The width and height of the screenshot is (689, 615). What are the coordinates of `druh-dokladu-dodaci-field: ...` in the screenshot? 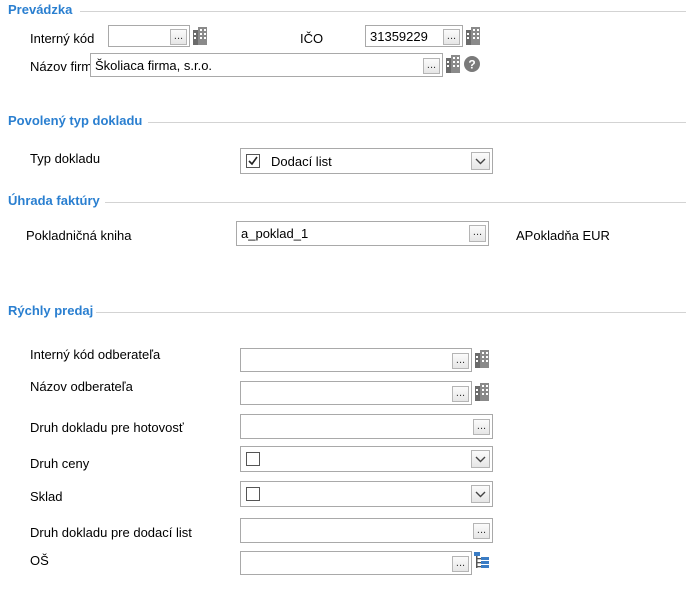 It's located at (366, 530).